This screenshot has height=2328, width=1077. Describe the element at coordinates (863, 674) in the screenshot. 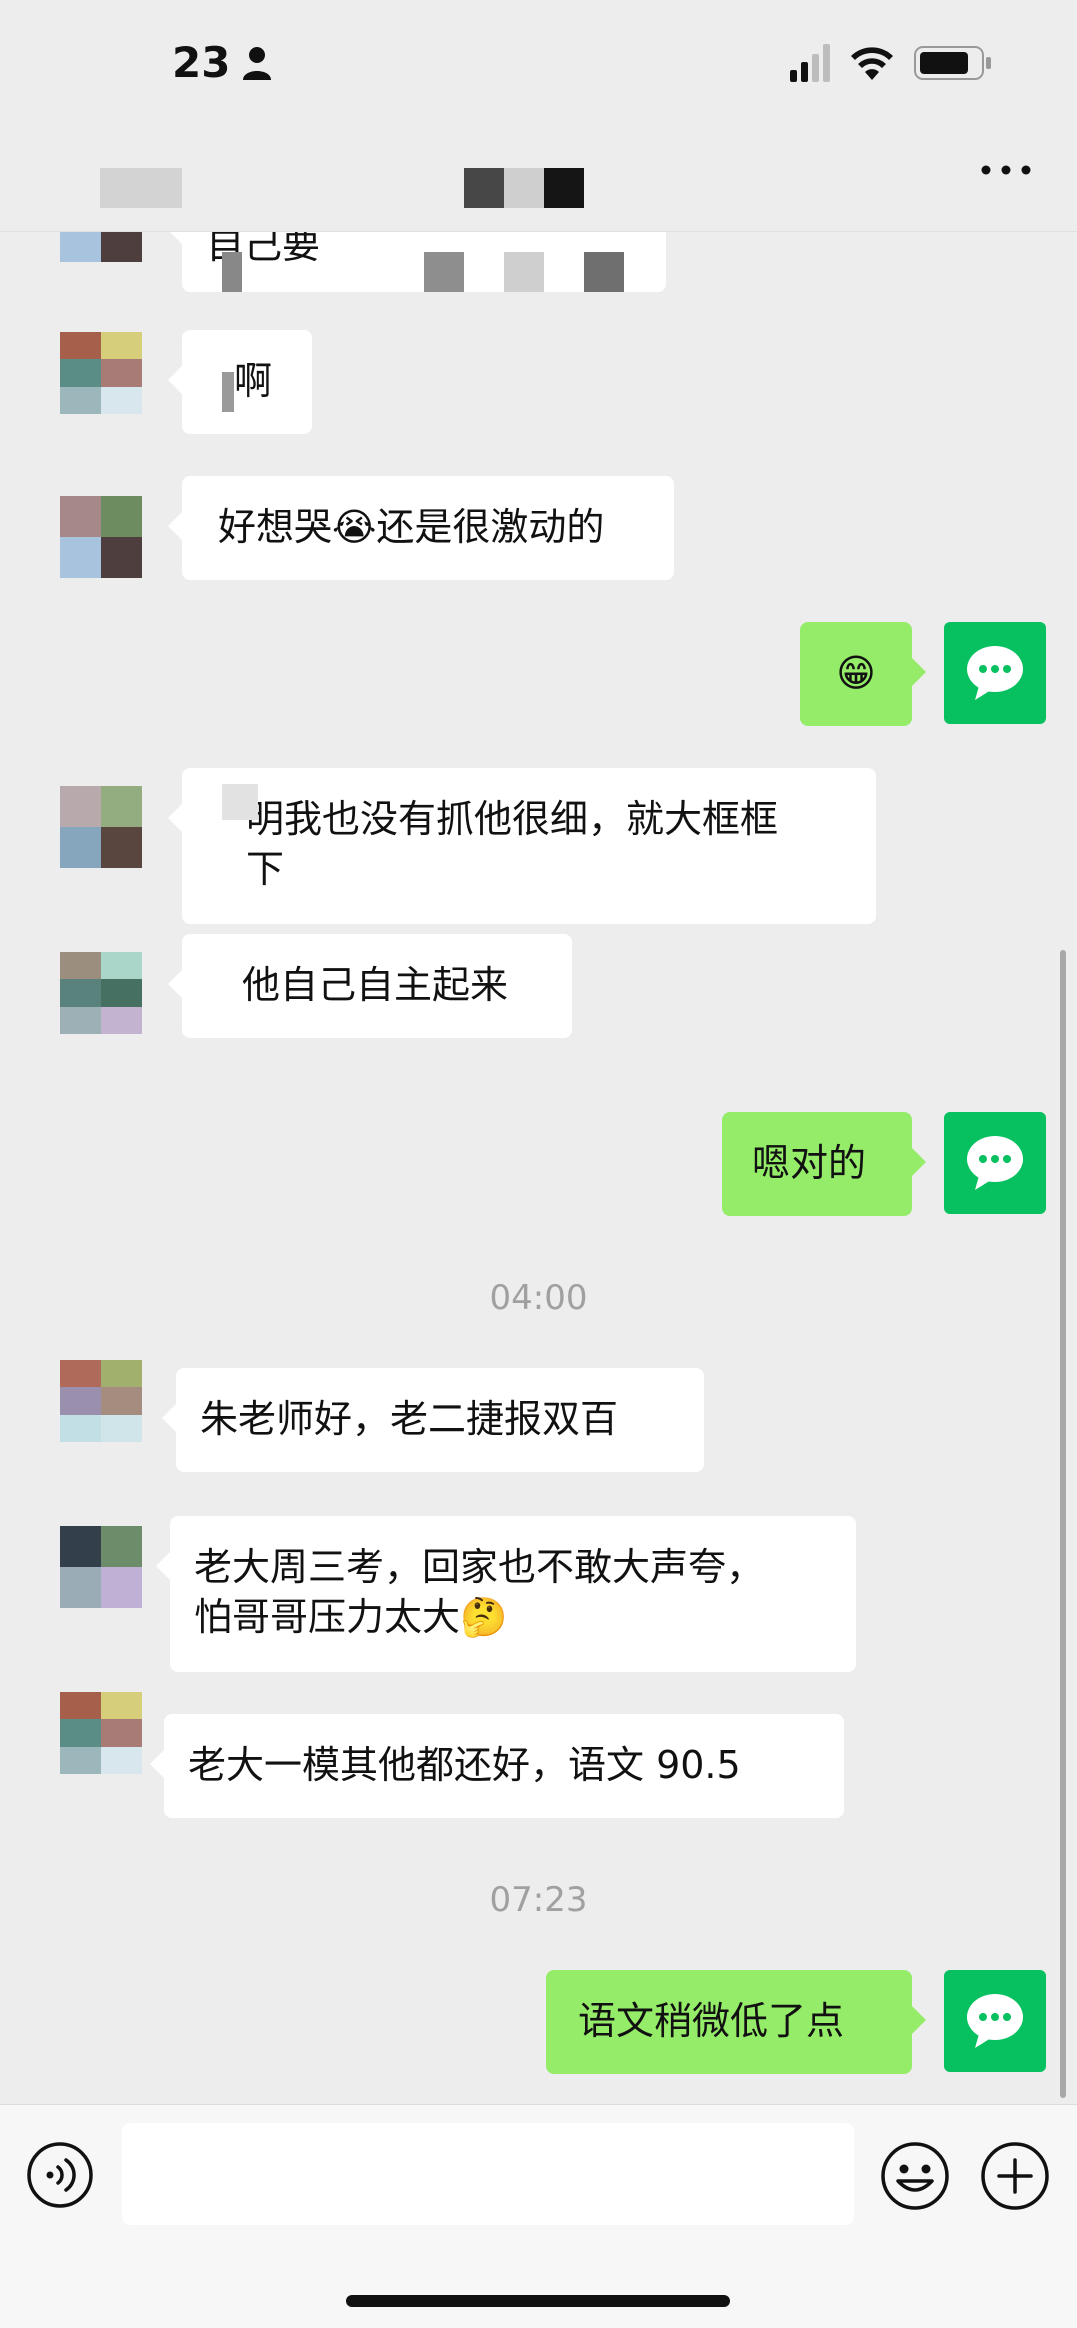

I see `message-bubble-outgoing: 😁` at that location.